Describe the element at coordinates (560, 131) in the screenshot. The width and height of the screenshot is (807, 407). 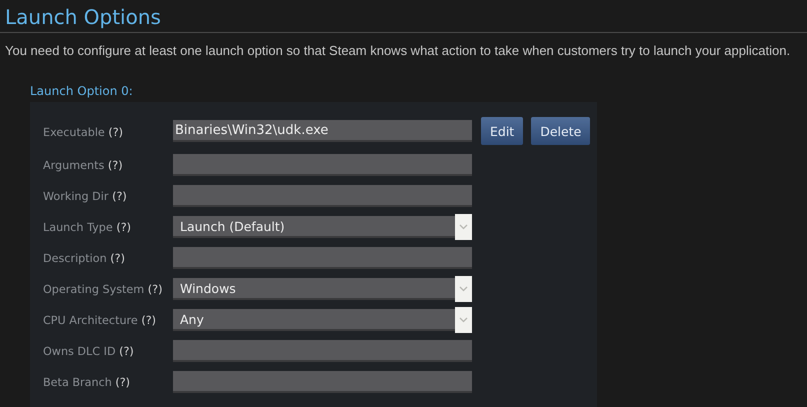
I see `delete-button: Delete` at that location.